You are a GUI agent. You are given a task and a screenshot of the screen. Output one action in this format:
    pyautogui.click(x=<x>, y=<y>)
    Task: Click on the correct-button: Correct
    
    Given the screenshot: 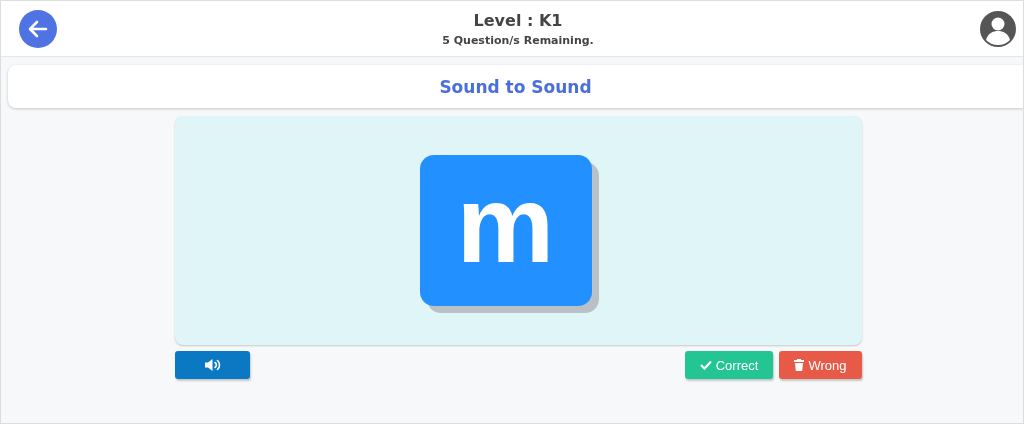 What is the action you would take?
    pyautogui.click(x=729, y=365)
    